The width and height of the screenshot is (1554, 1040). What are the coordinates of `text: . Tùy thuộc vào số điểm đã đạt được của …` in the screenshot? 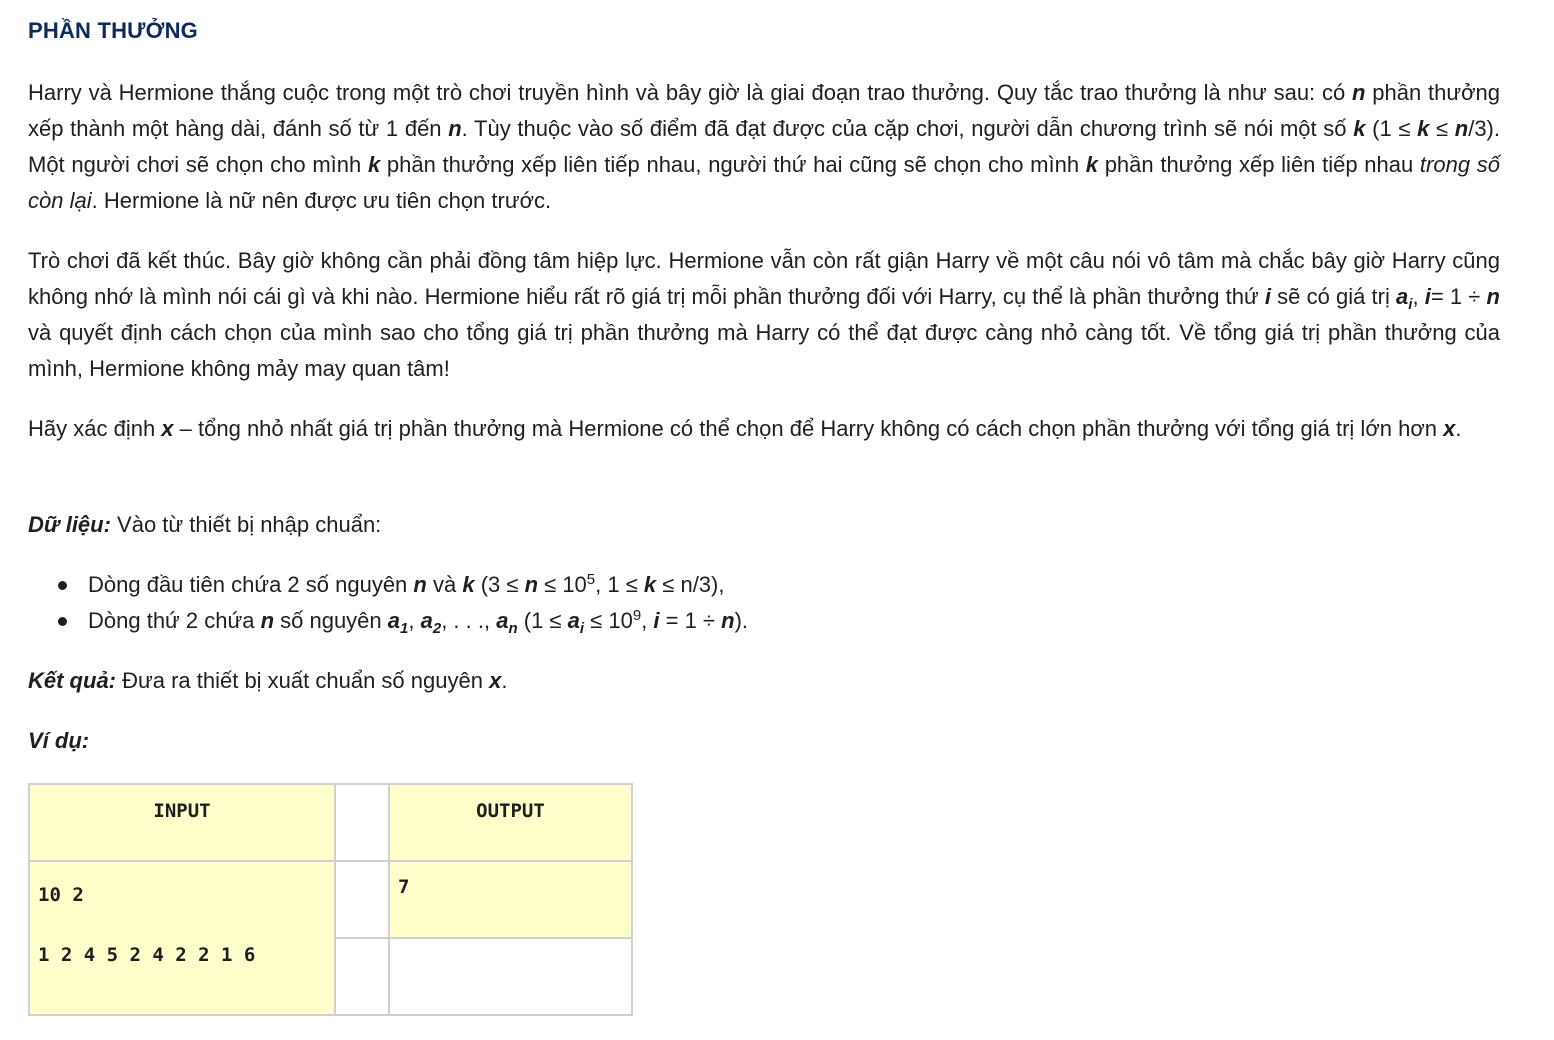 It's located at (907, 128).